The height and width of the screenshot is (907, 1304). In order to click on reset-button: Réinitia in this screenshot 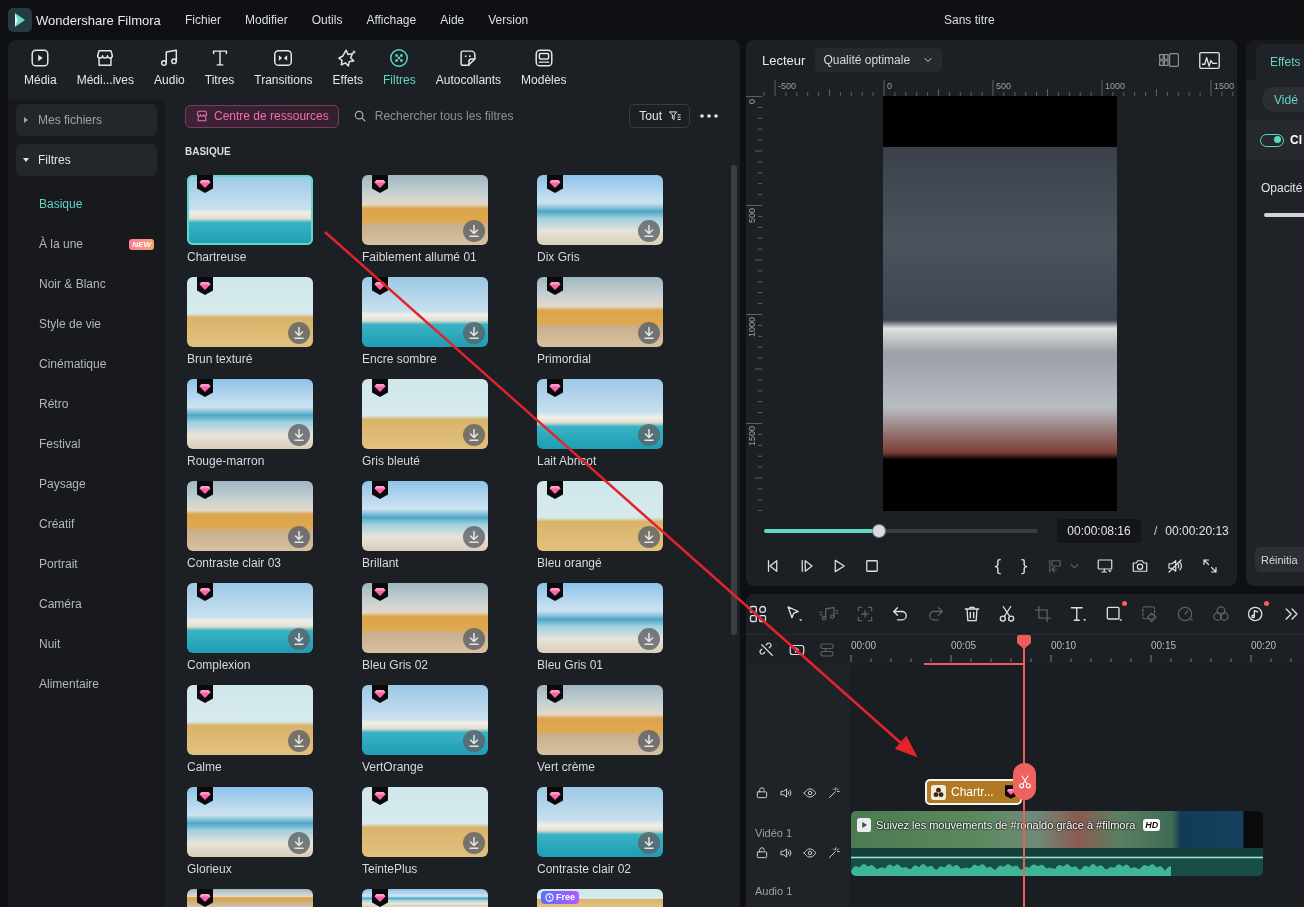, I will do `click(1279, 559)`.